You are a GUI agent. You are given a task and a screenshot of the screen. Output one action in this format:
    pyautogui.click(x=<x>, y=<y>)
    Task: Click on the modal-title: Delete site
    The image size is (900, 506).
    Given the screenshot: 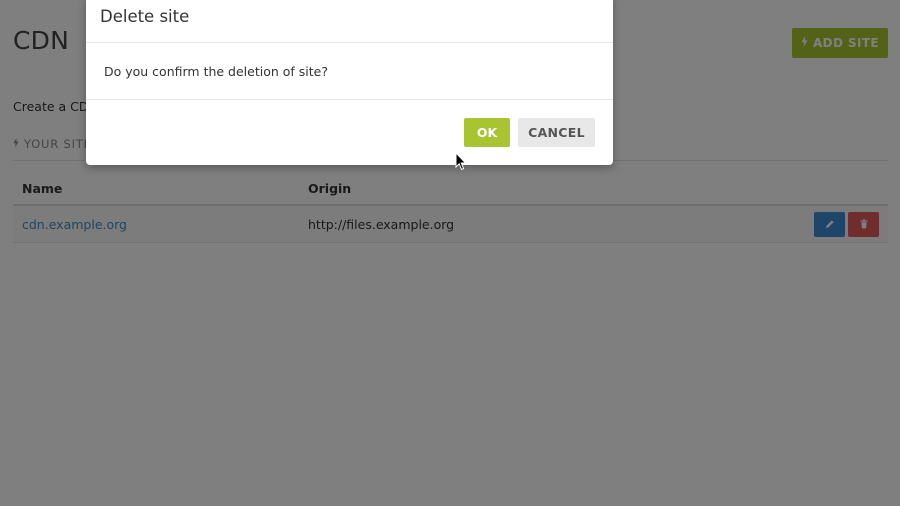 What is the action you would take?
    pyautogui.click(x=145, y=16)
    